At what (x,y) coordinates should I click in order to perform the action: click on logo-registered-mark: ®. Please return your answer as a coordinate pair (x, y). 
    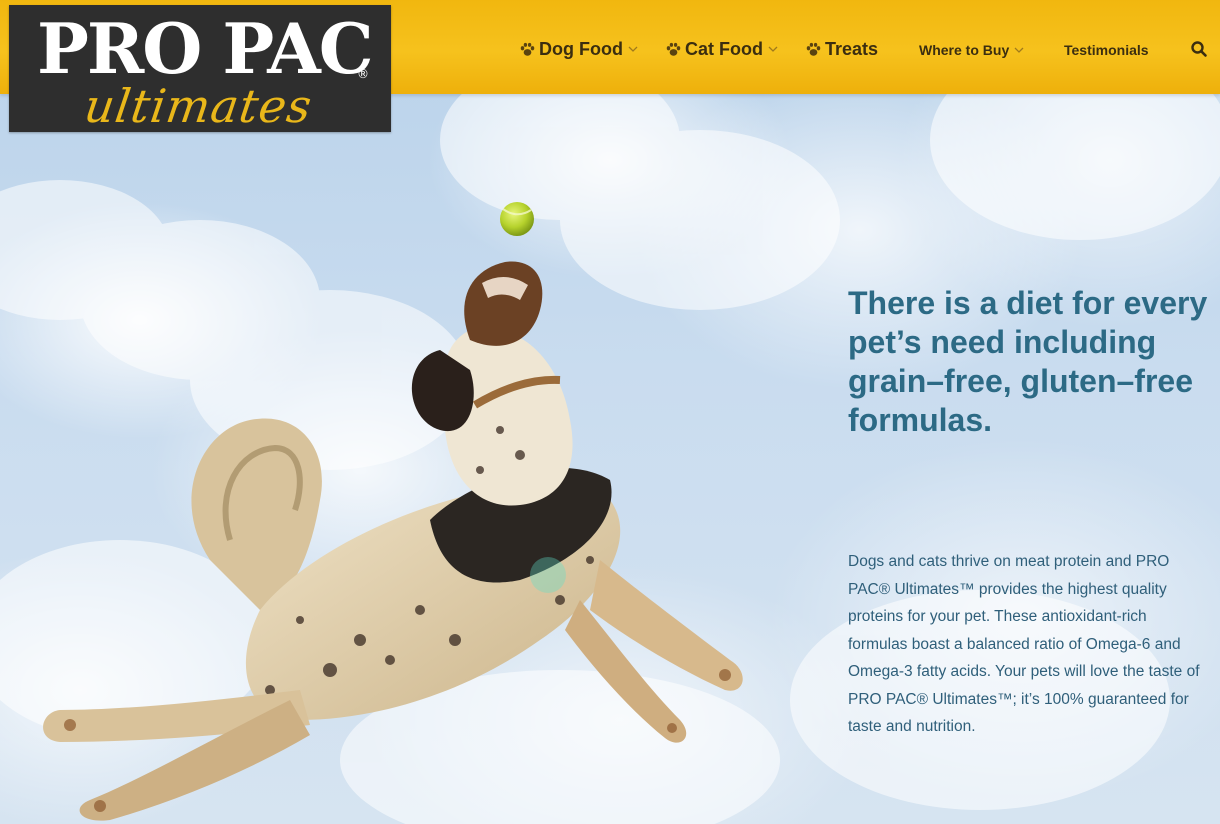
    Looking at the image, I should click on (363, 74).